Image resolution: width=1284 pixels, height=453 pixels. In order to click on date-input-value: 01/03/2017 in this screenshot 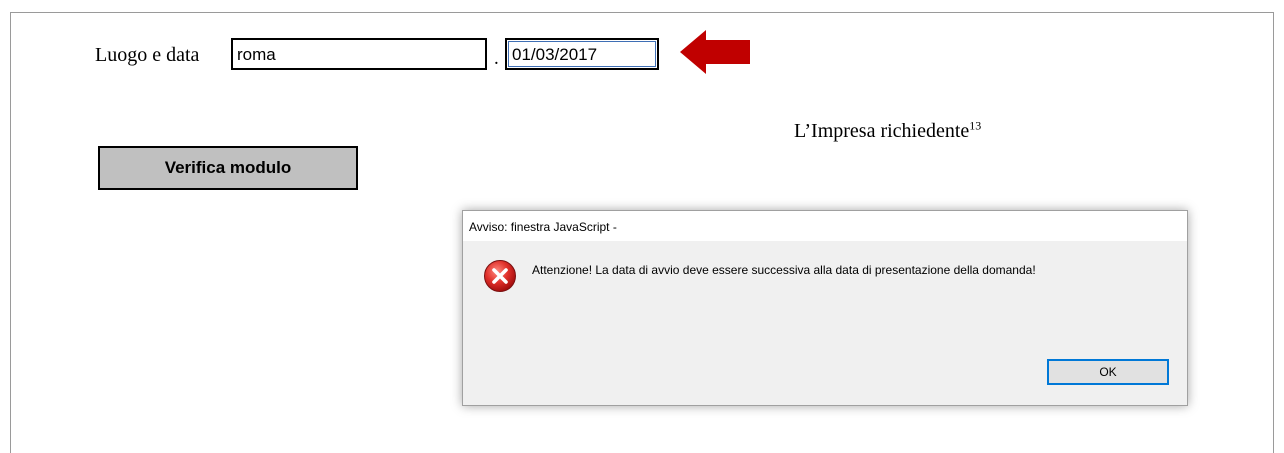, I will do `click(582, 54)`.